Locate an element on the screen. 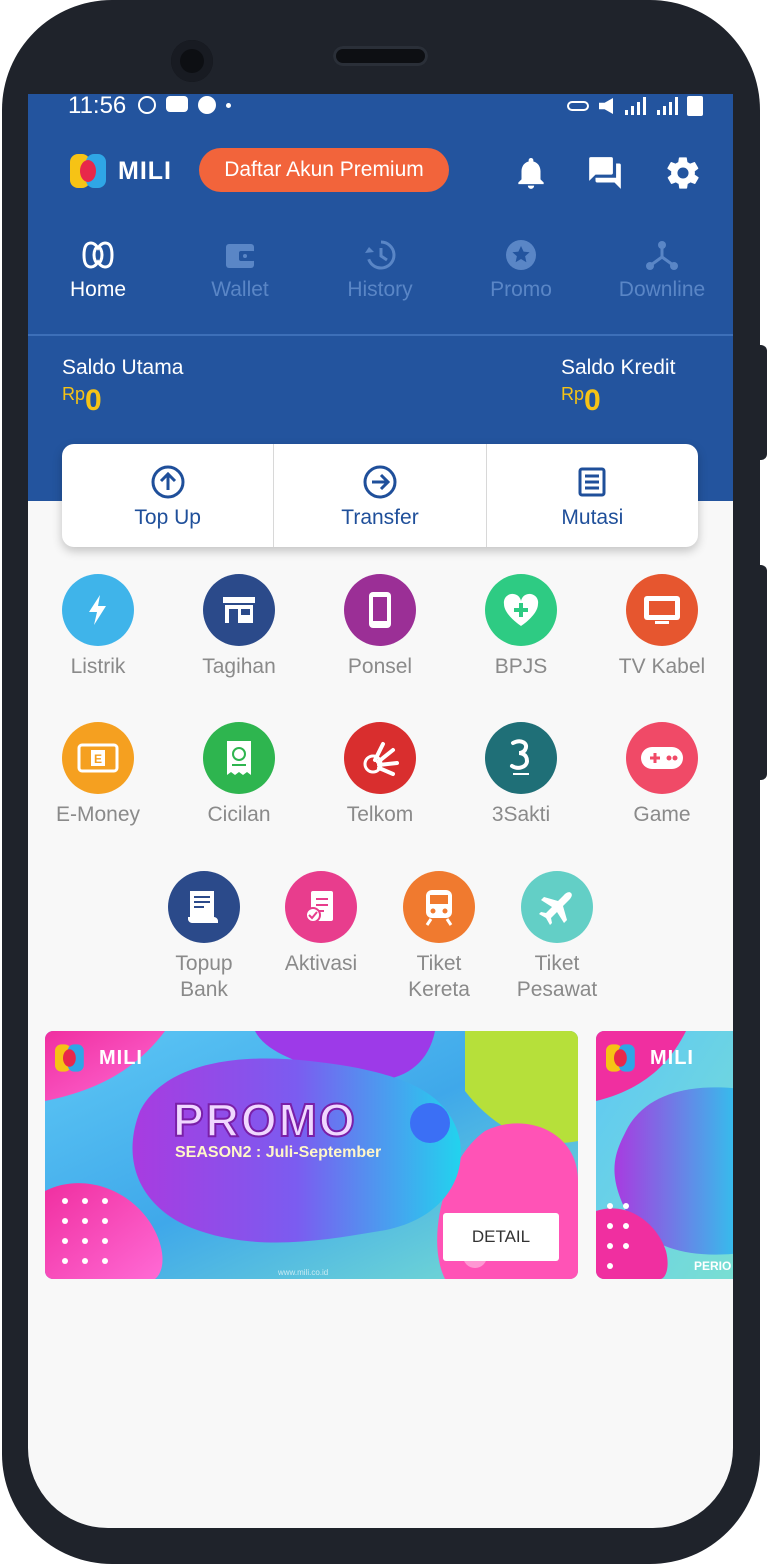  tab-history: History is located at coordinates (380, 270).